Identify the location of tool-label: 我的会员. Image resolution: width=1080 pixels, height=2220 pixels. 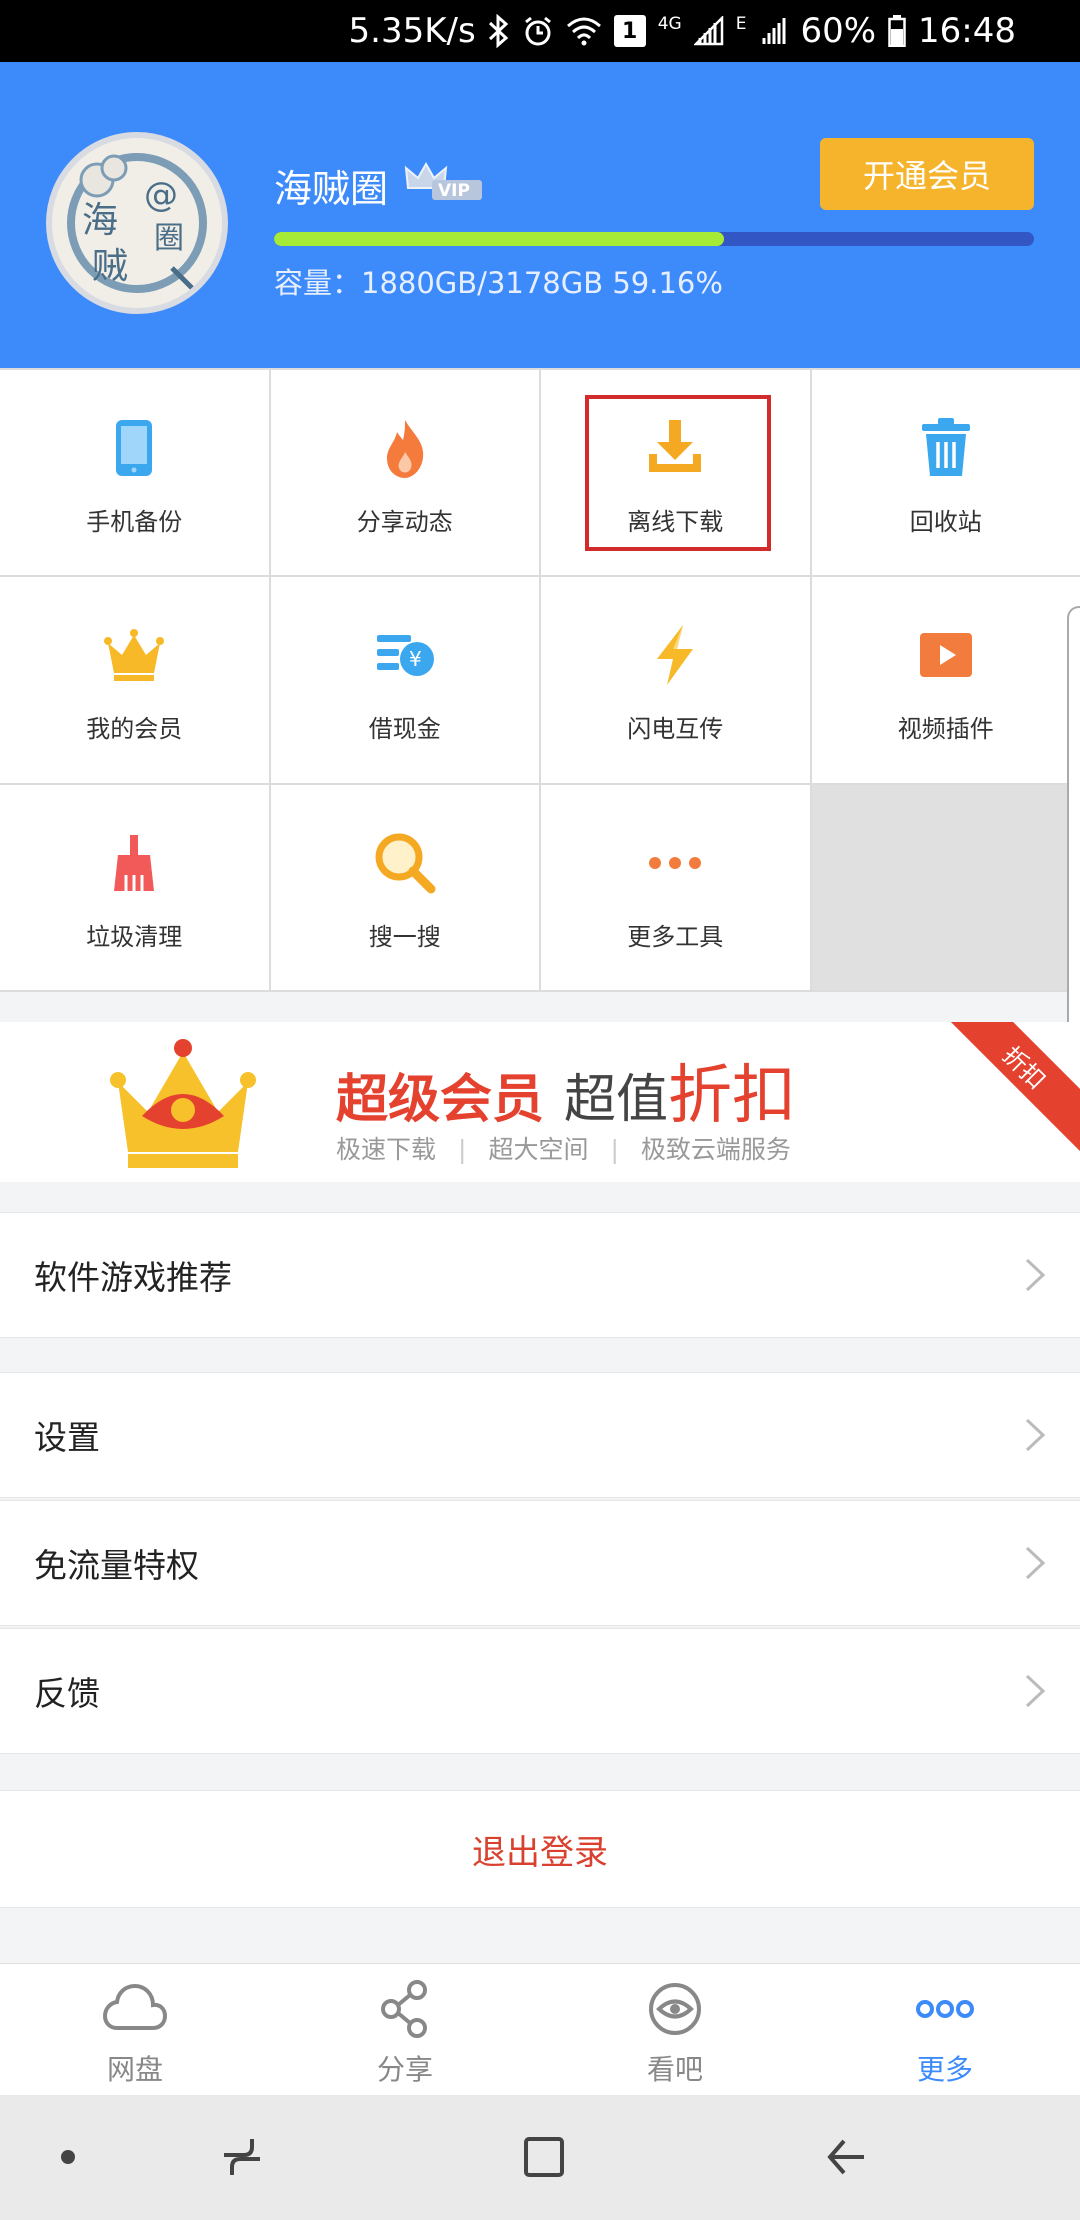
(134, 729).